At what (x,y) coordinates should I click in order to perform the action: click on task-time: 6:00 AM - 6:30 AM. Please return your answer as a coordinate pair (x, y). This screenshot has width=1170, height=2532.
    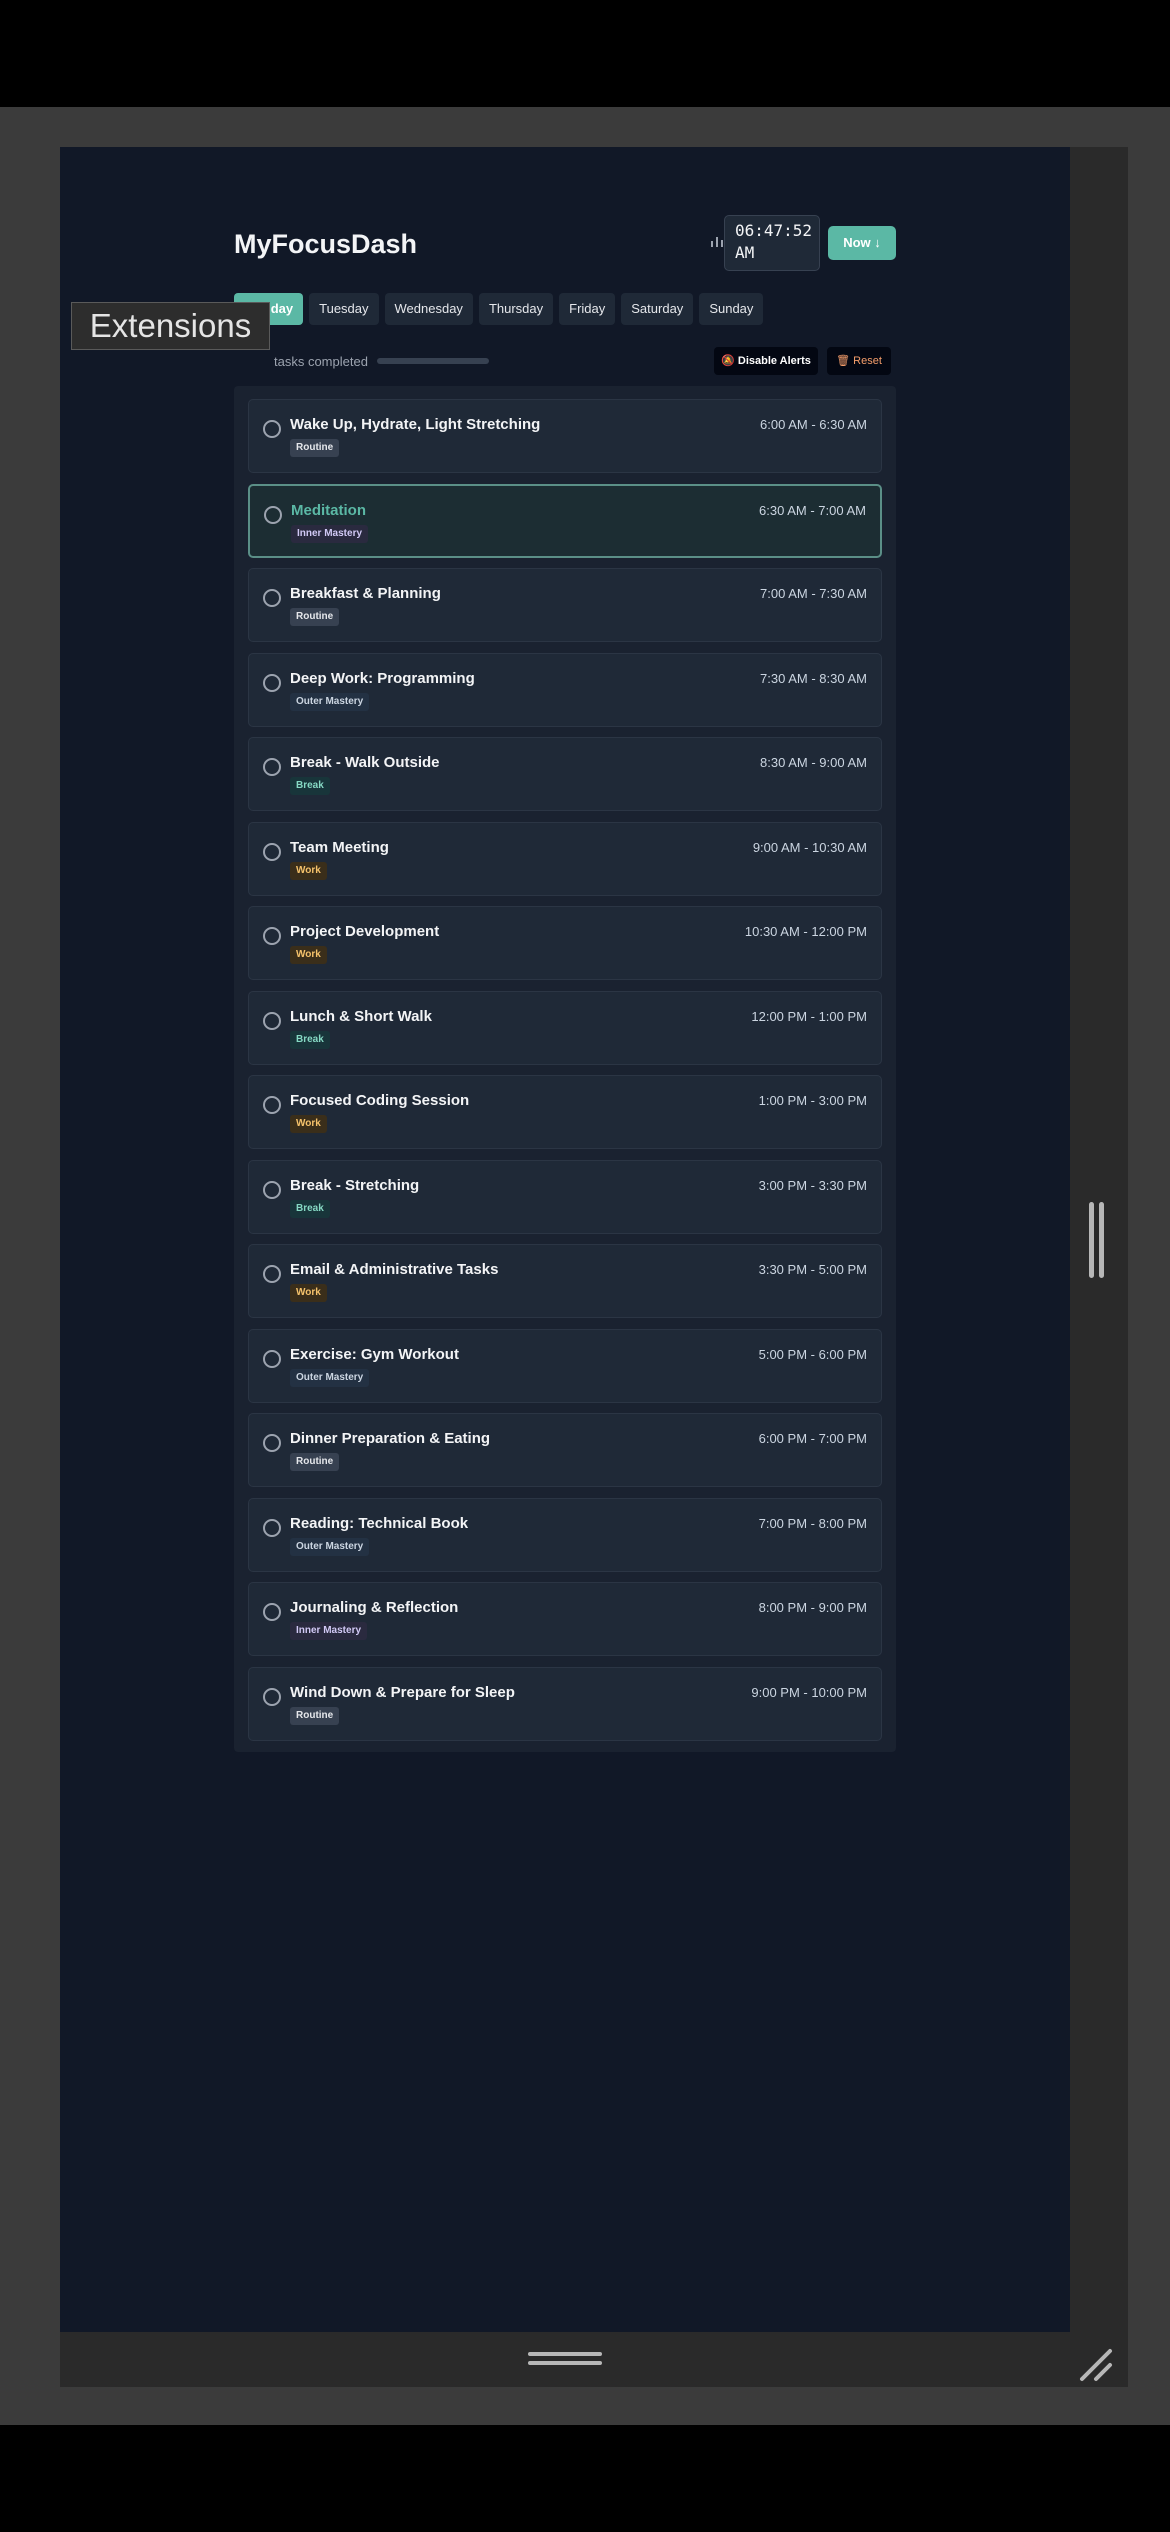
    Looking at the image, I should click on (813, 424).